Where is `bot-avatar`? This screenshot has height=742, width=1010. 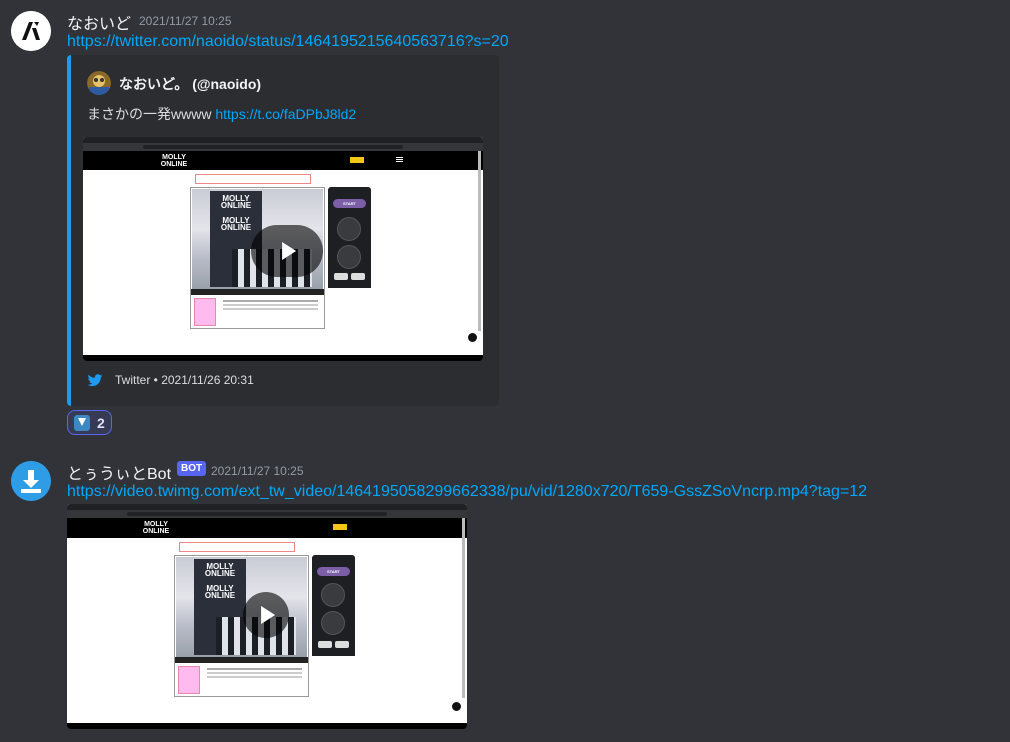
bot-avatar is located at coordinates (31, 481).